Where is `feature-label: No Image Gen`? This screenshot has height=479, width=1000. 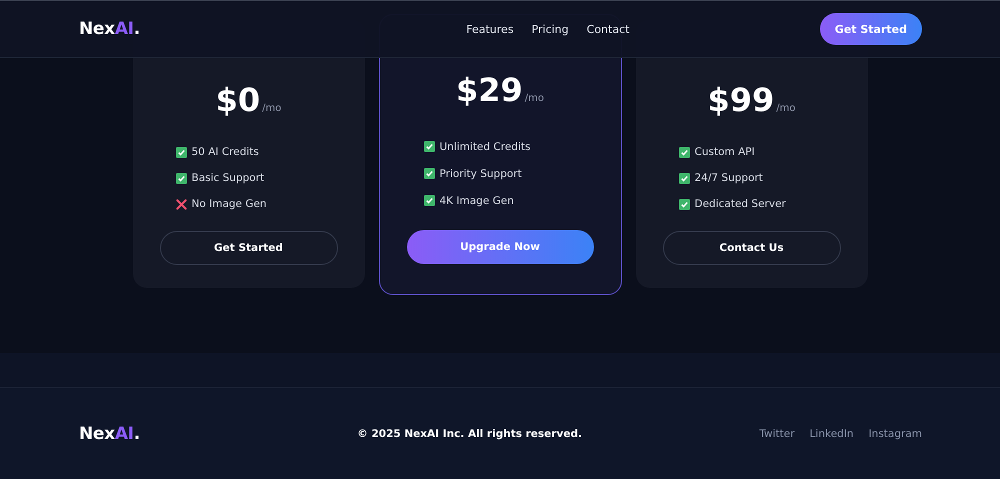 feature-label: No Image Gen is located at coordinates (229, 204).